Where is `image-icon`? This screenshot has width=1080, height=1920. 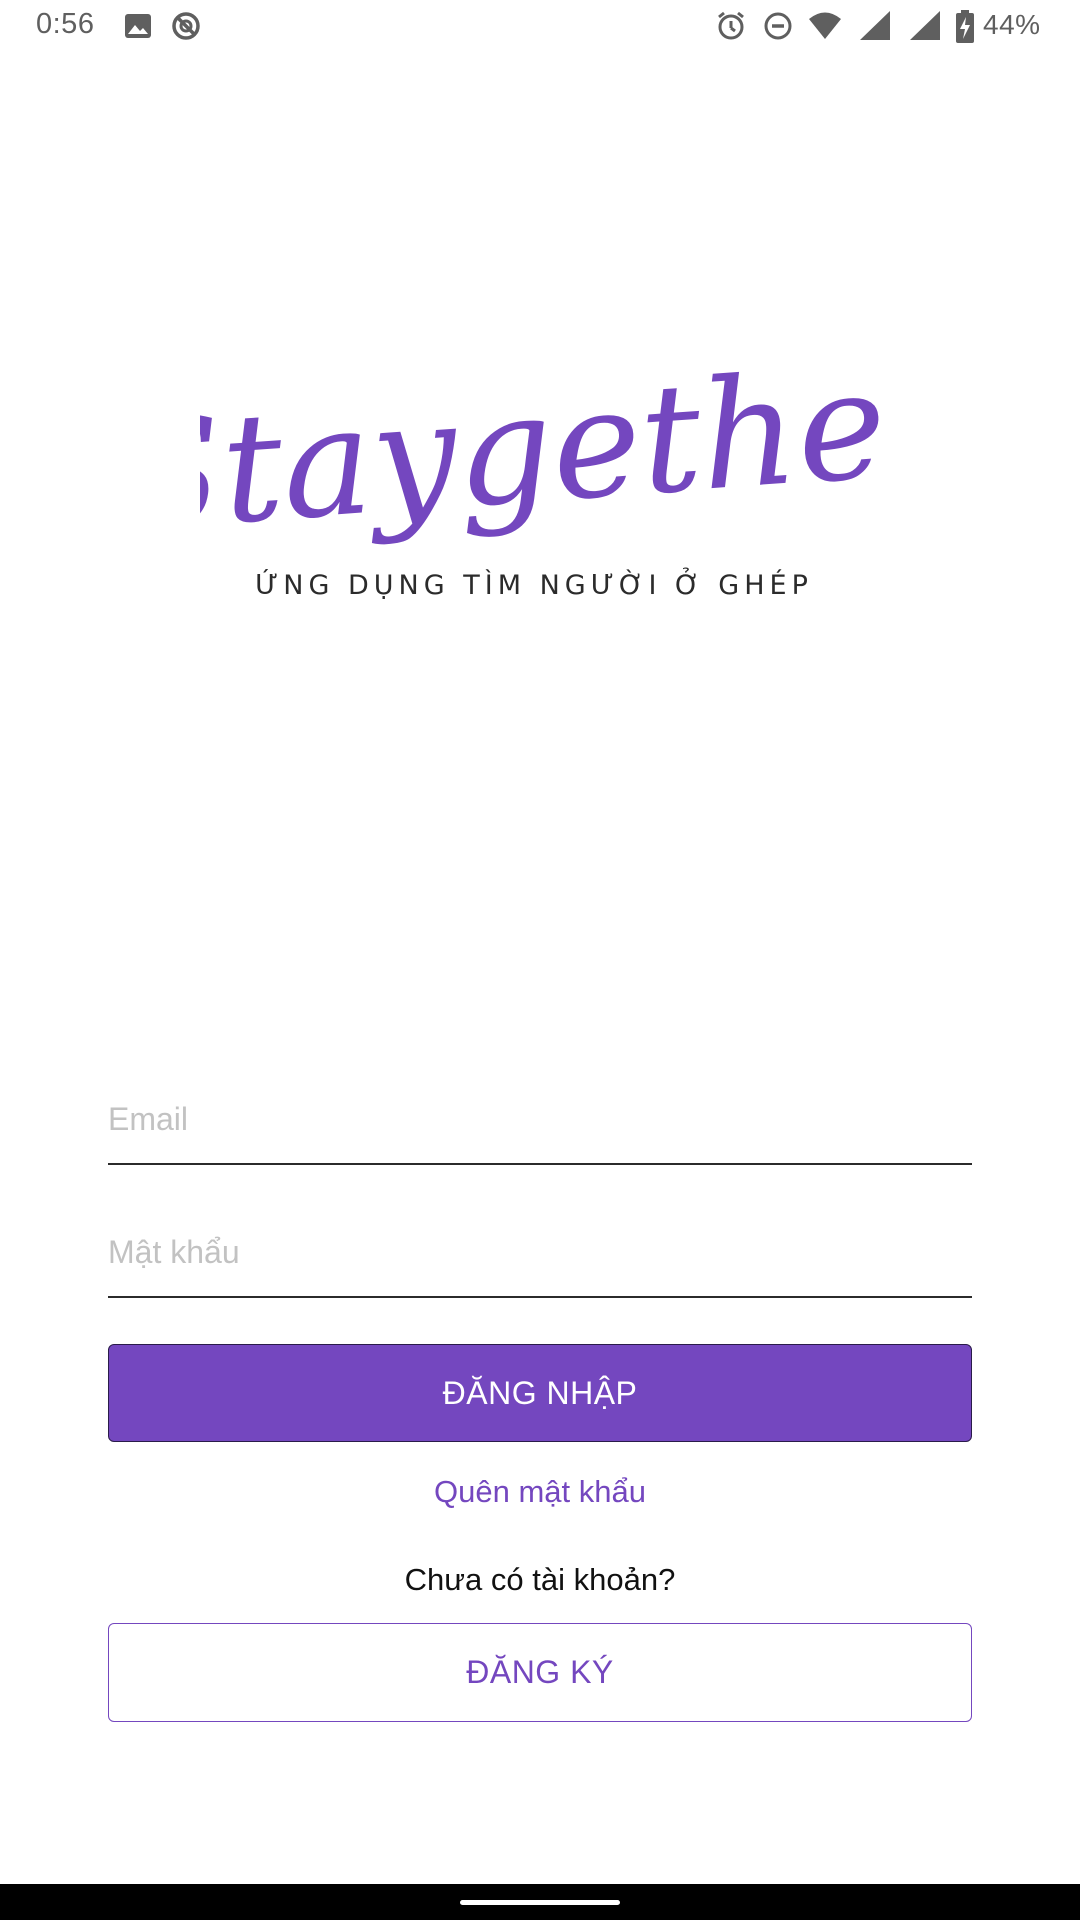
image-icon is located at coordinates (138, 26).